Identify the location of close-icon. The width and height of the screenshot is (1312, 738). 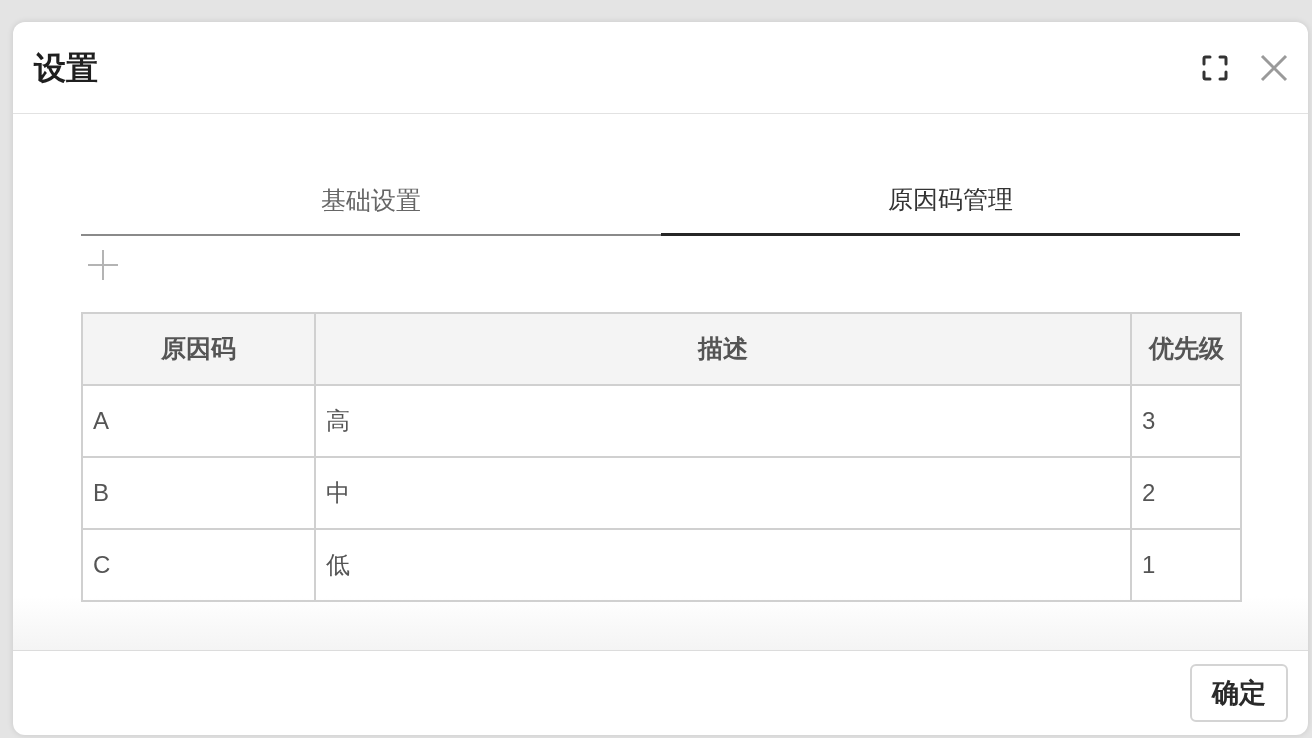
(1274, 67).